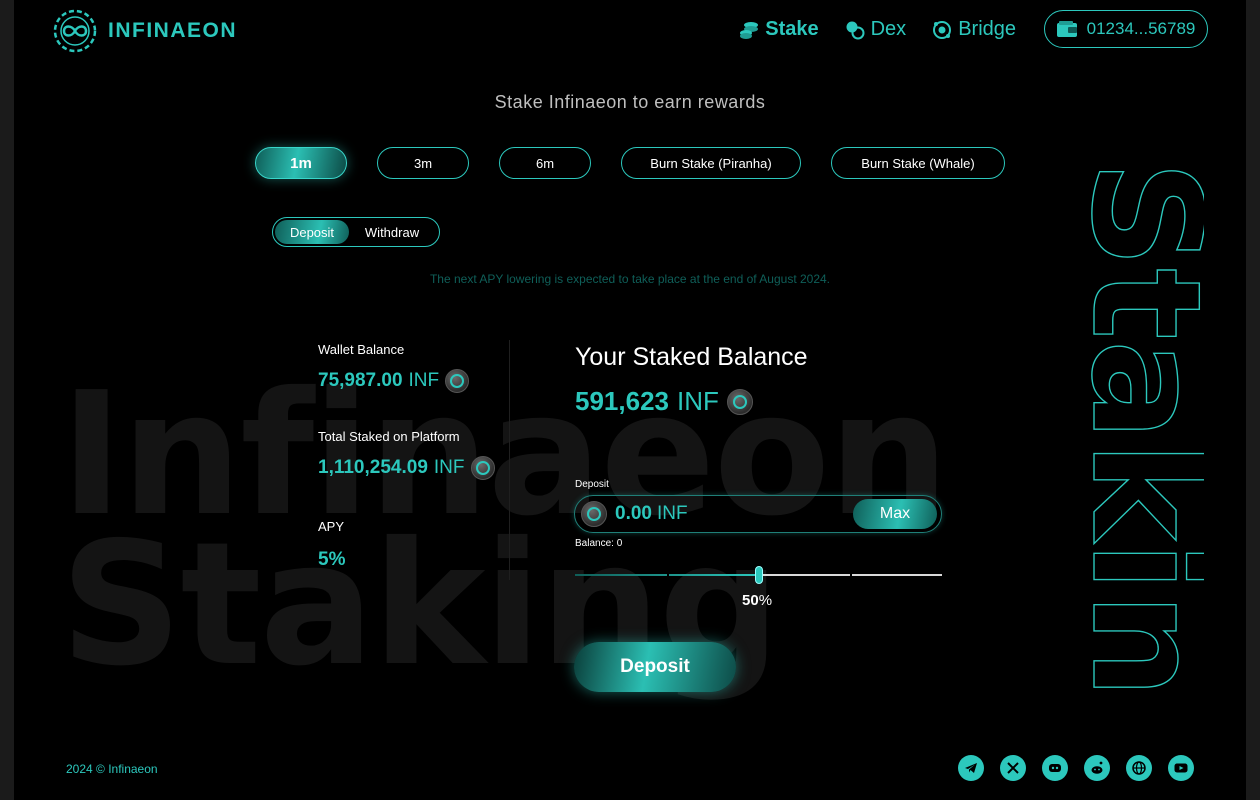 The width and height of the screenshot is (1260, 800). I want to click on main-nav: Stake Dex Bridge, so click(877, 29).